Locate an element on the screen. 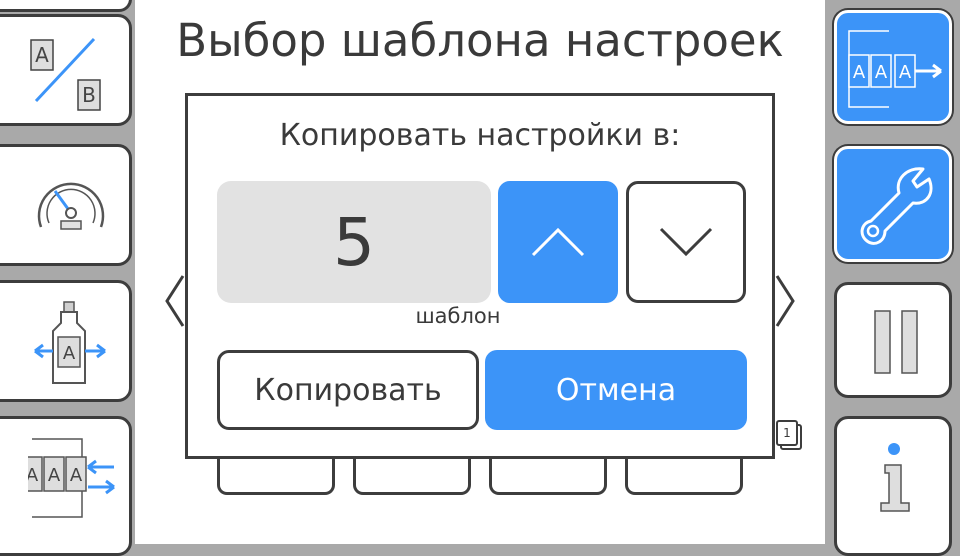 The width and height of the screenshot is (960, 556). copy-button: Копировать is located at coordinates (348, 390).